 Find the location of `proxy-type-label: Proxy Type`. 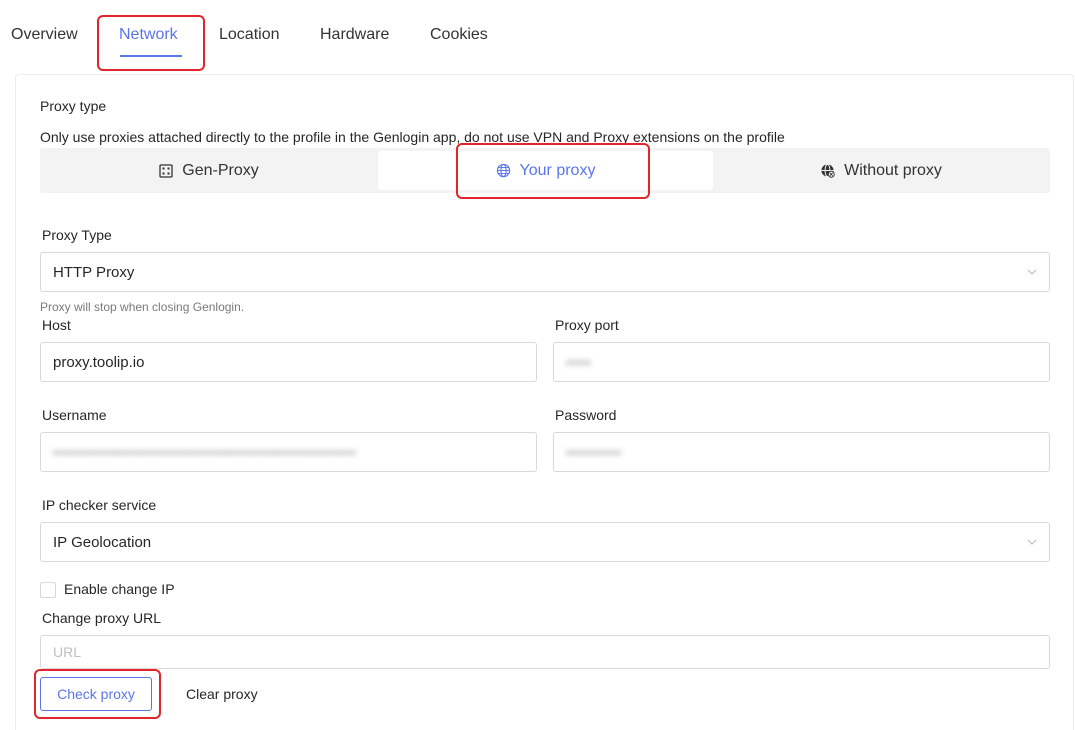

proxy-type-label: Proxy Type is located at coordinates (77, 235).